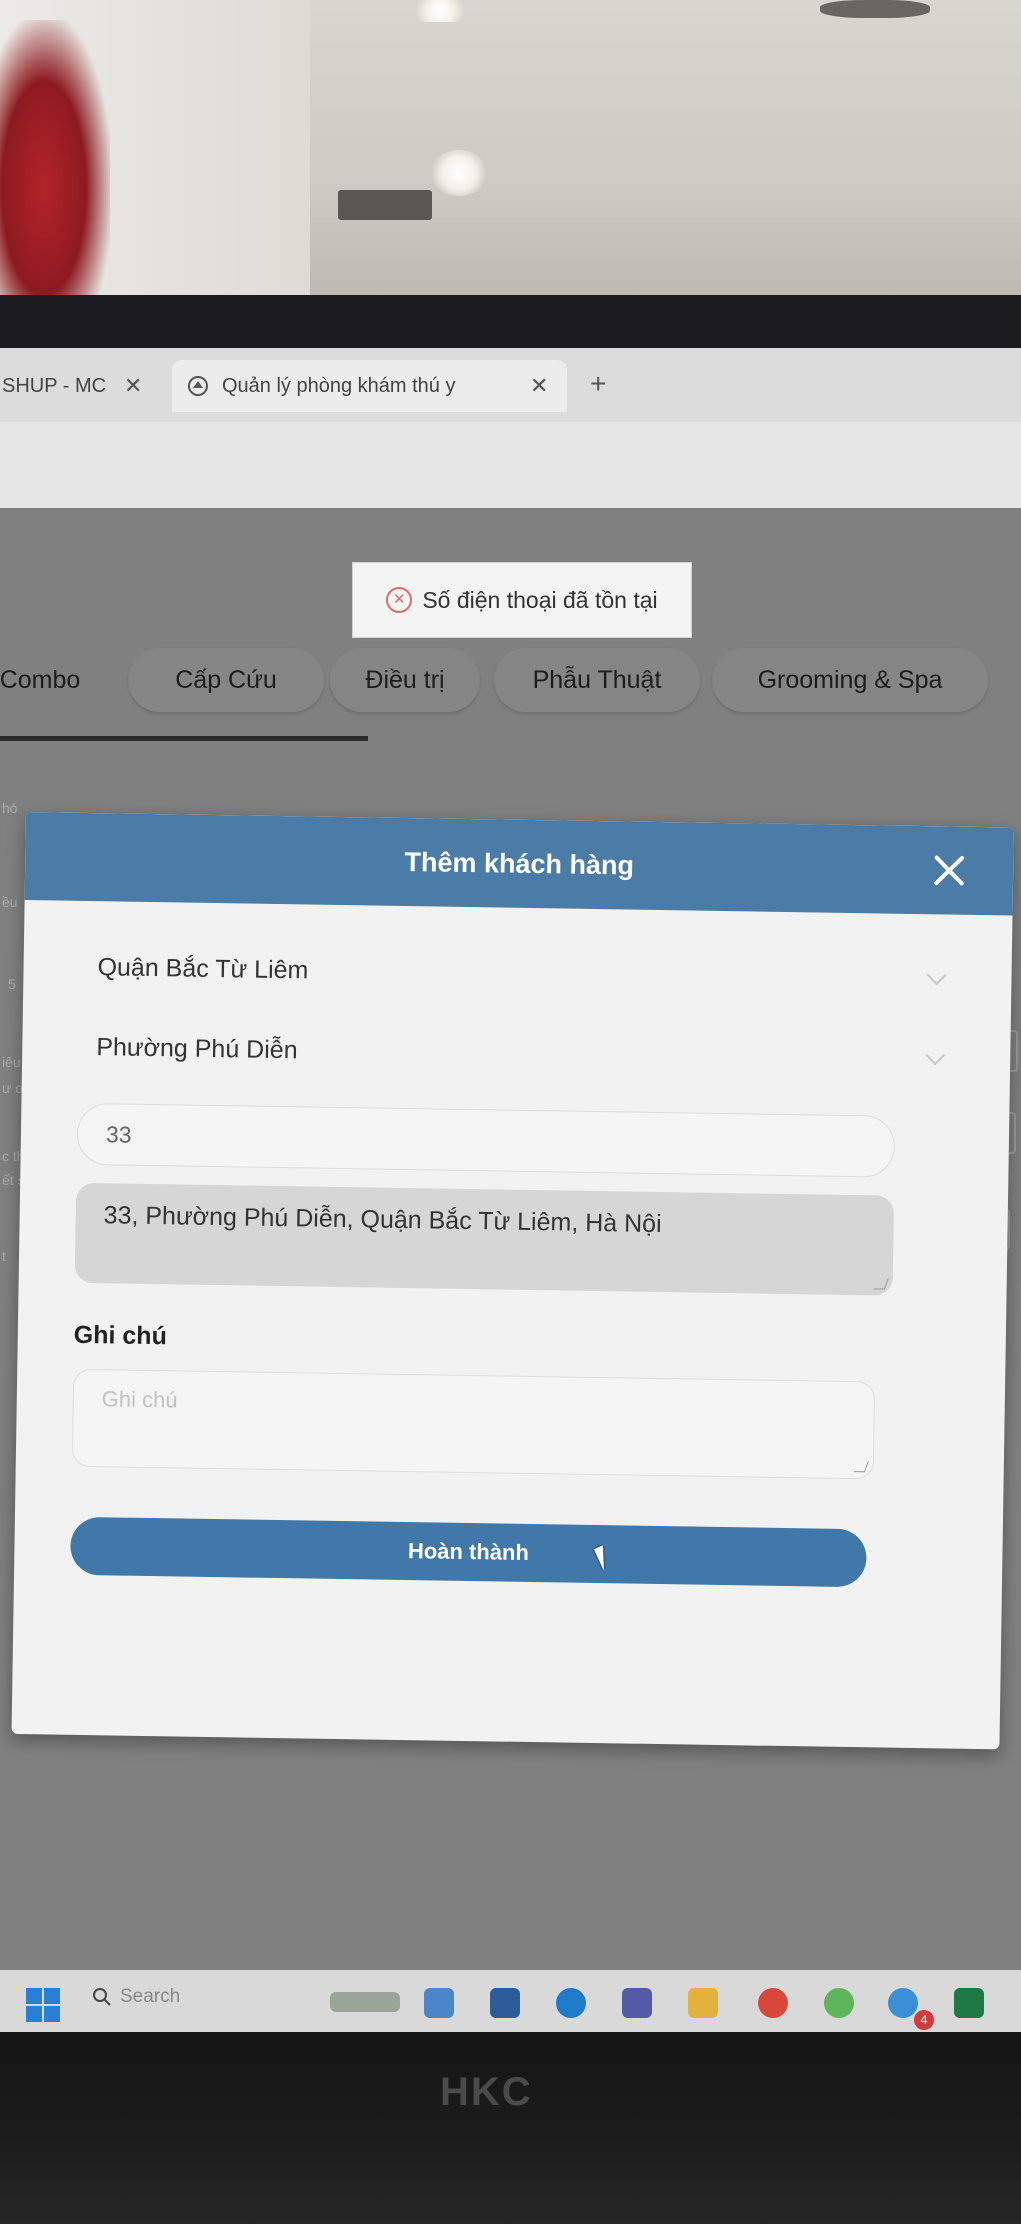 The height and width of the screenshot is (2224, 1021). What do you see at coordinates (226, 680) in the screenshot?
I see `category-tab-cap-cuu: Cấp Cứu` at bounding box center [226, 680].